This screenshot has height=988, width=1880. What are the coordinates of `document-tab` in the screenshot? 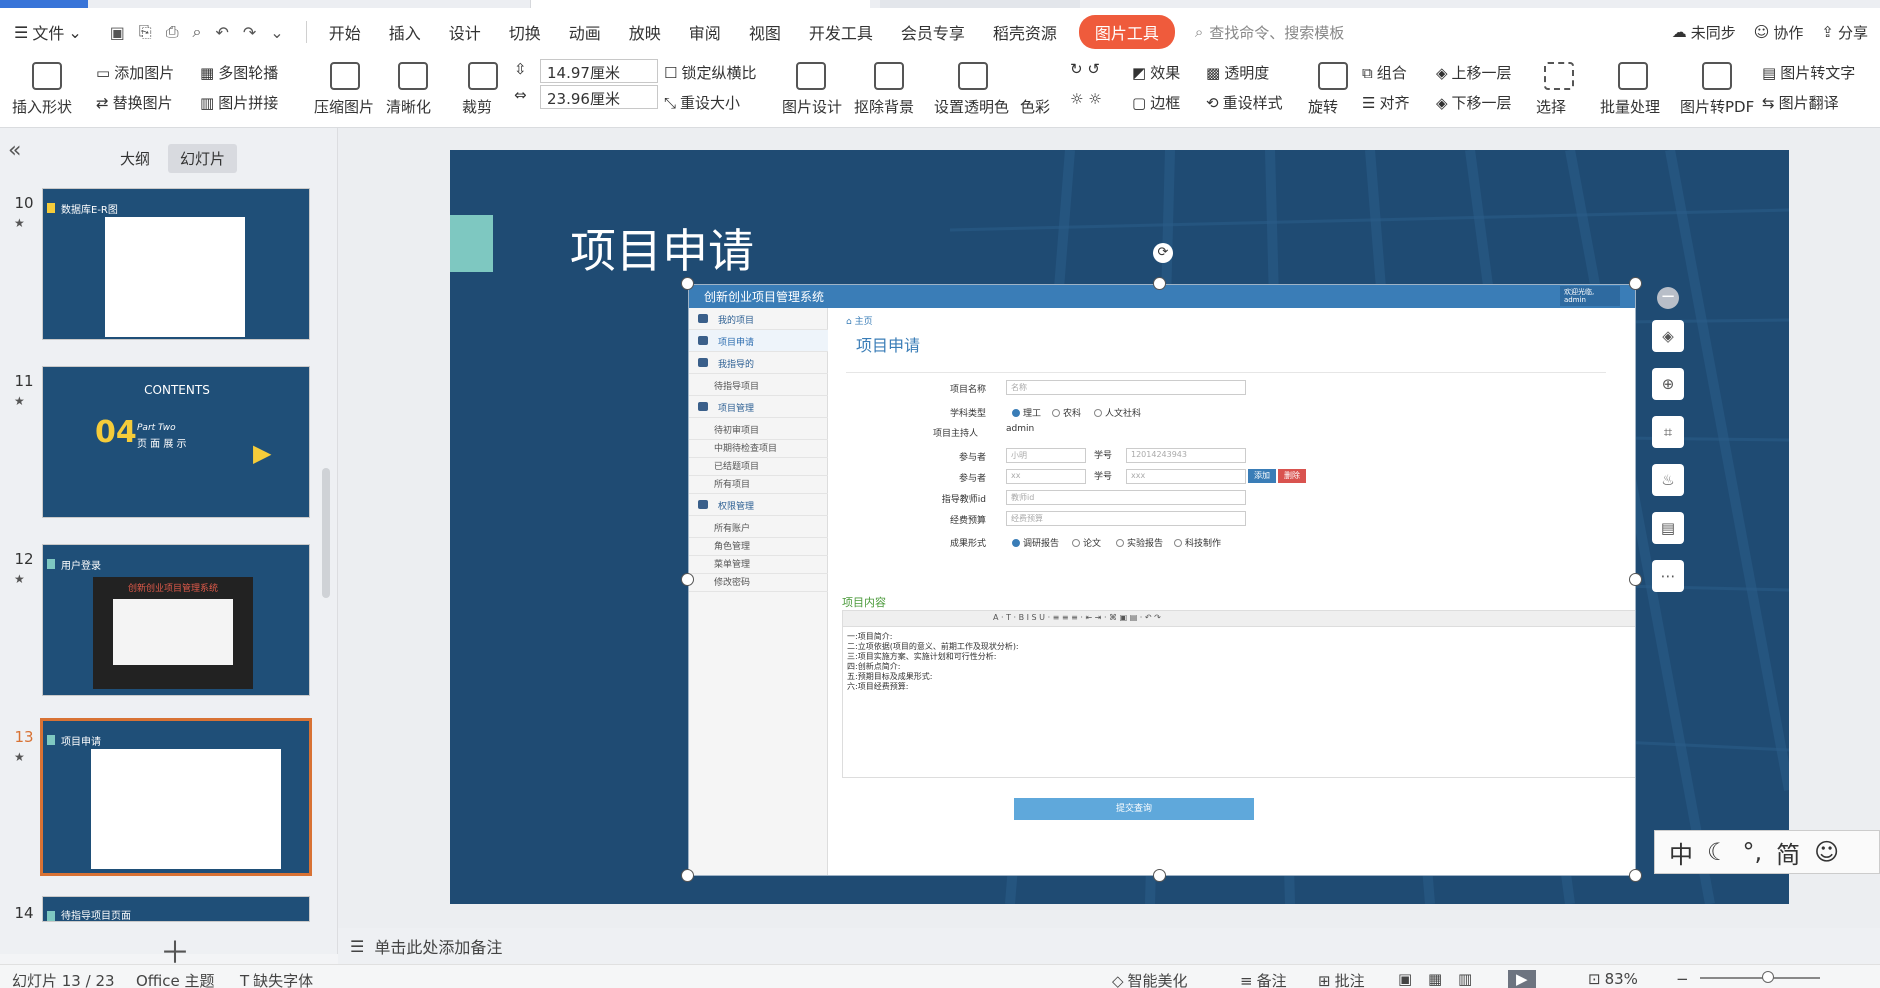 It's located at (700, 4).